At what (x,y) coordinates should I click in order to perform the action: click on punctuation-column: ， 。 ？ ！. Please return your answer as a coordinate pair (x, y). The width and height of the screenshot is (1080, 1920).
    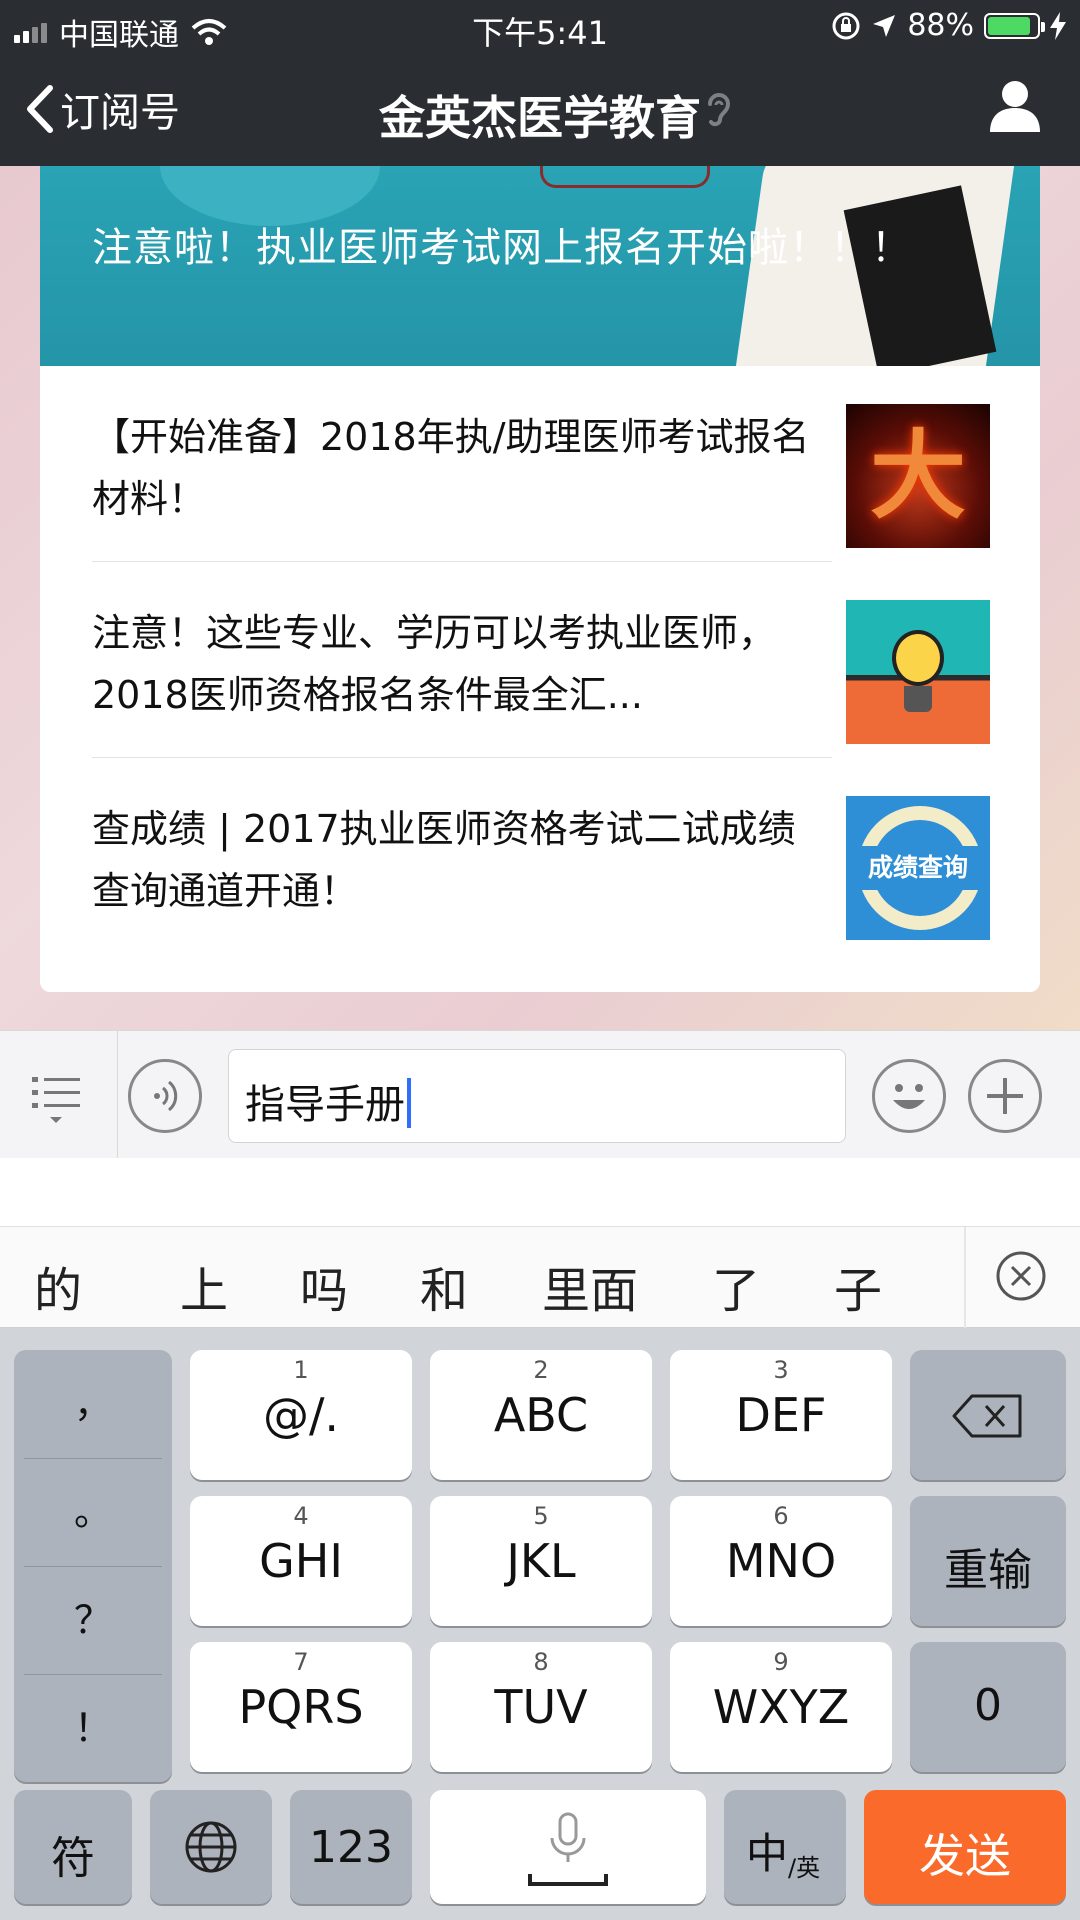
    Looking at the image, I should click on (93, 1566).